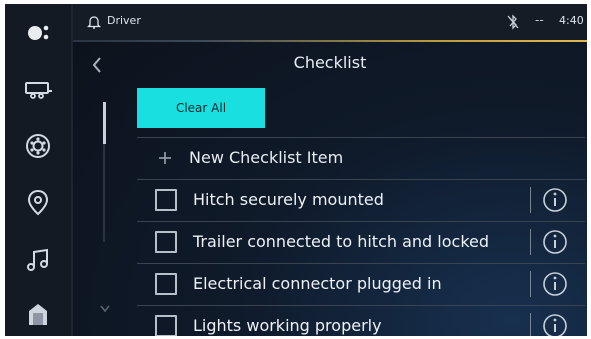 Image resolution: width=591 pixels, height=339 pixels. I want to click on app-rail, so click(38, 170).